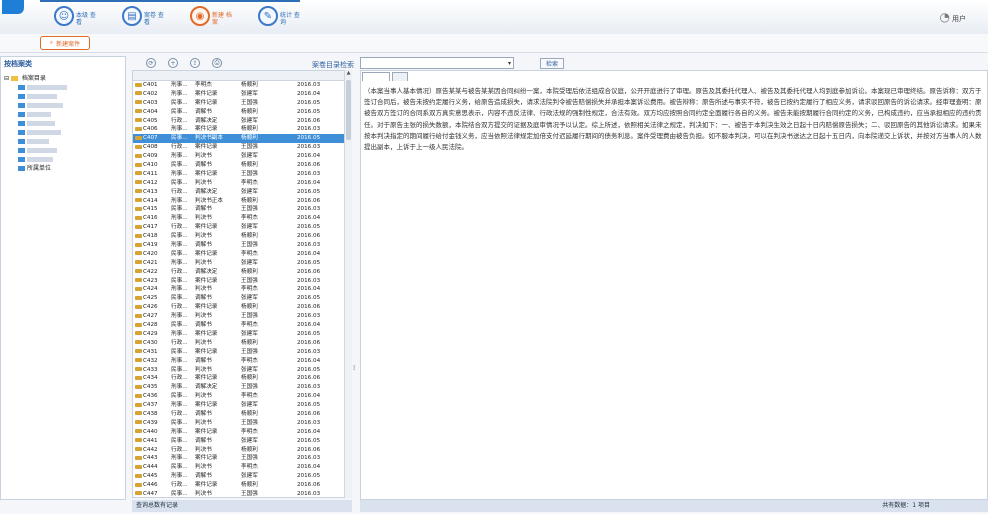 The image size is (988, 514). I want to click on module-button-1: ☺ 本级 查看, so click(75, 19).